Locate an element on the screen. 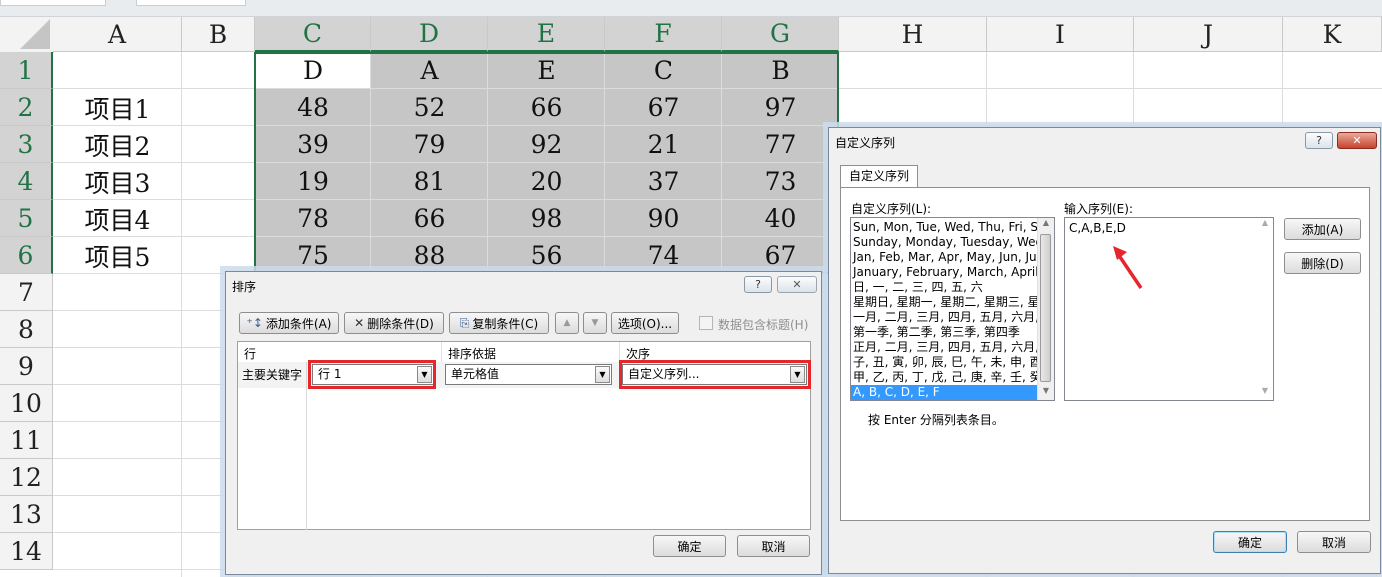  column-header-f: F is located at coordinates (663, 34).